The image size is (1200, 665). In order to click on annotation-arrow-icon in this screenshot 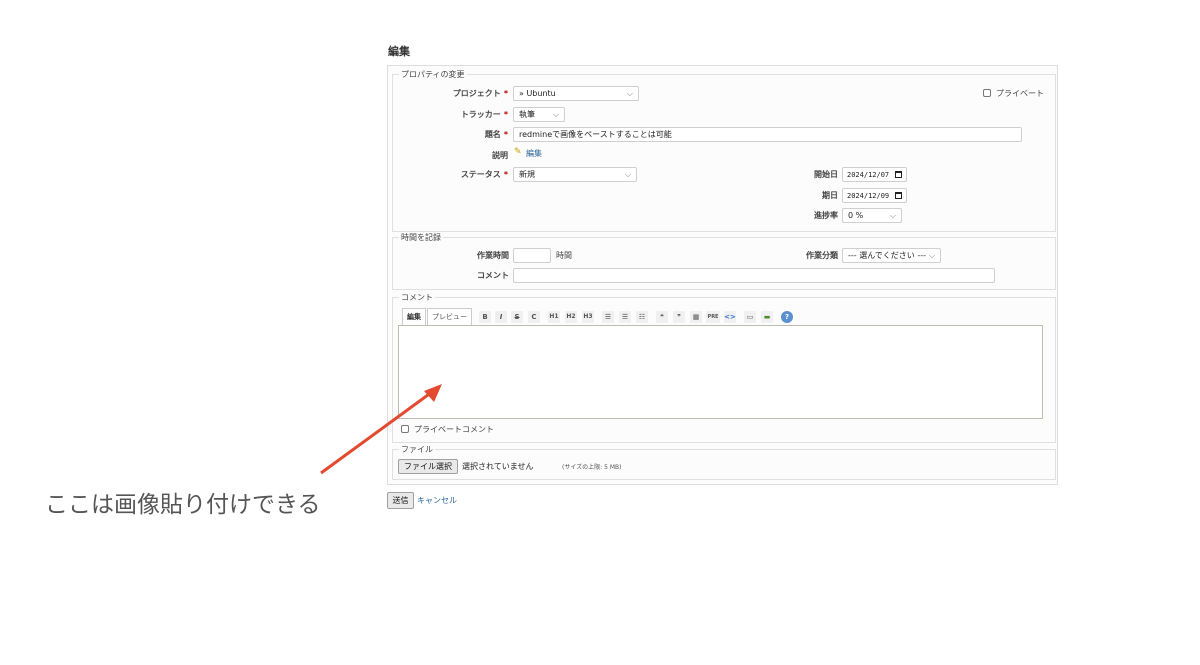, I will do `click(381, 429)`.